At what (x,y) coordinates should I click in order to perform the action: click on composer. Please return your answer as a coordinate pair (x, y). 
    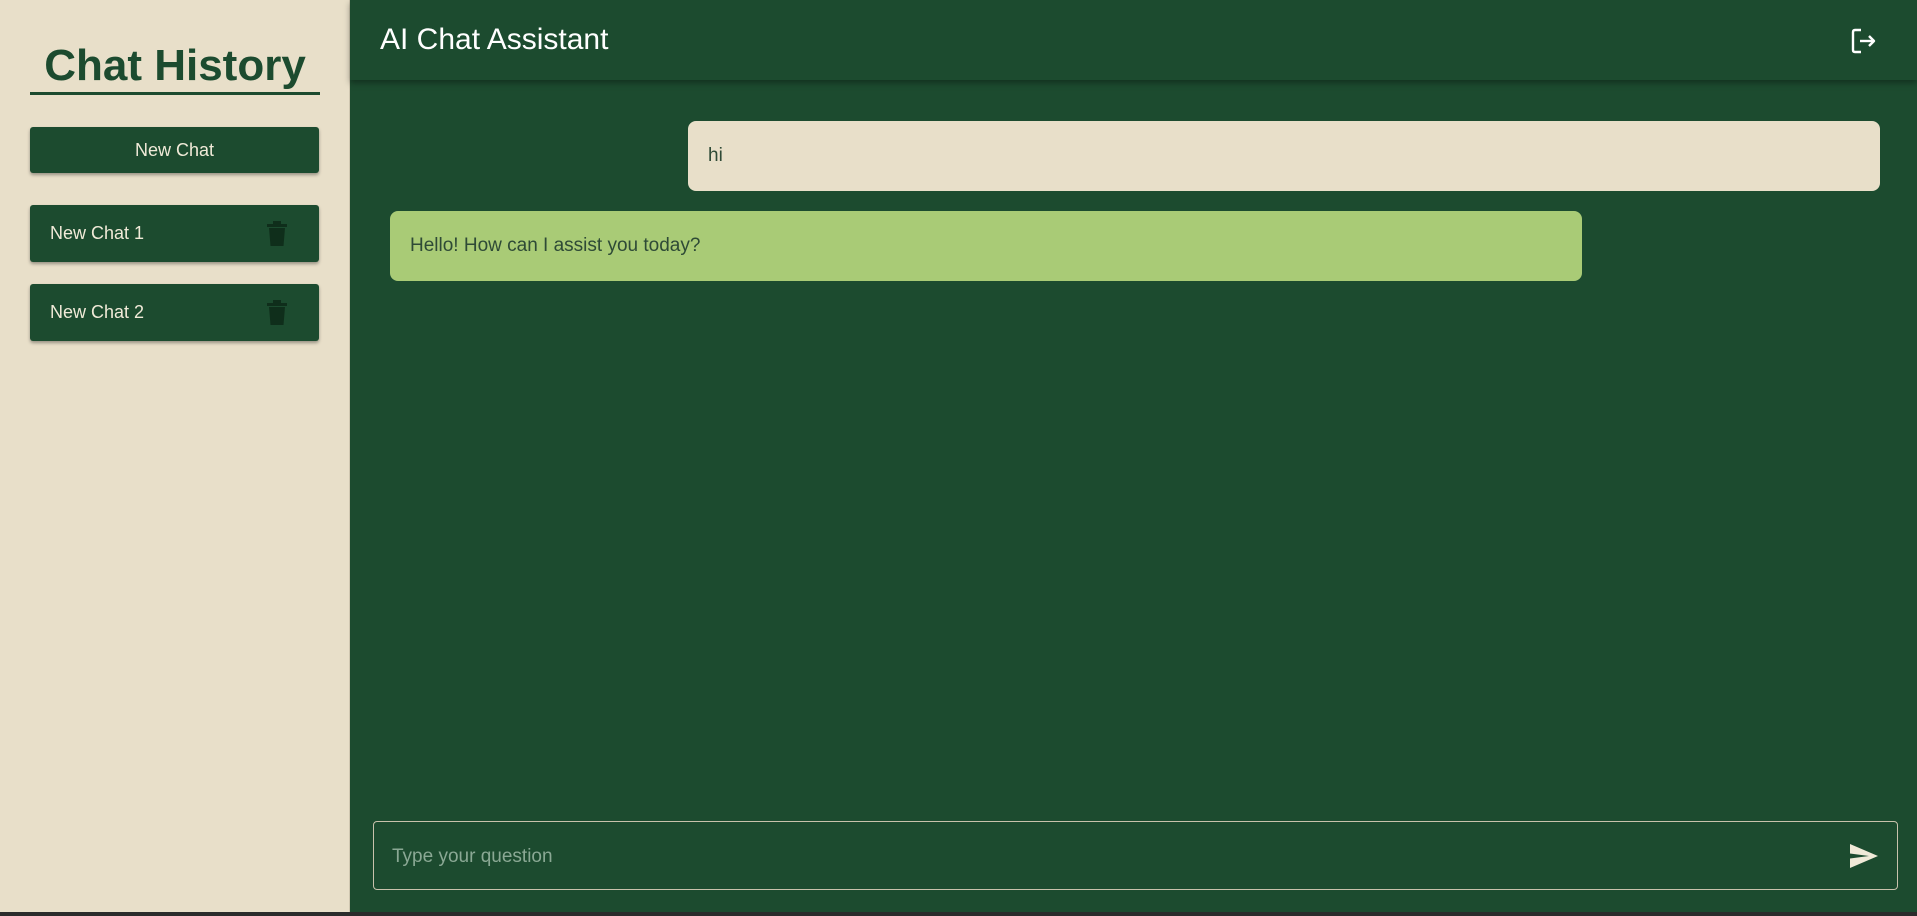
    Looking at the image, I should click on (1135, 856).